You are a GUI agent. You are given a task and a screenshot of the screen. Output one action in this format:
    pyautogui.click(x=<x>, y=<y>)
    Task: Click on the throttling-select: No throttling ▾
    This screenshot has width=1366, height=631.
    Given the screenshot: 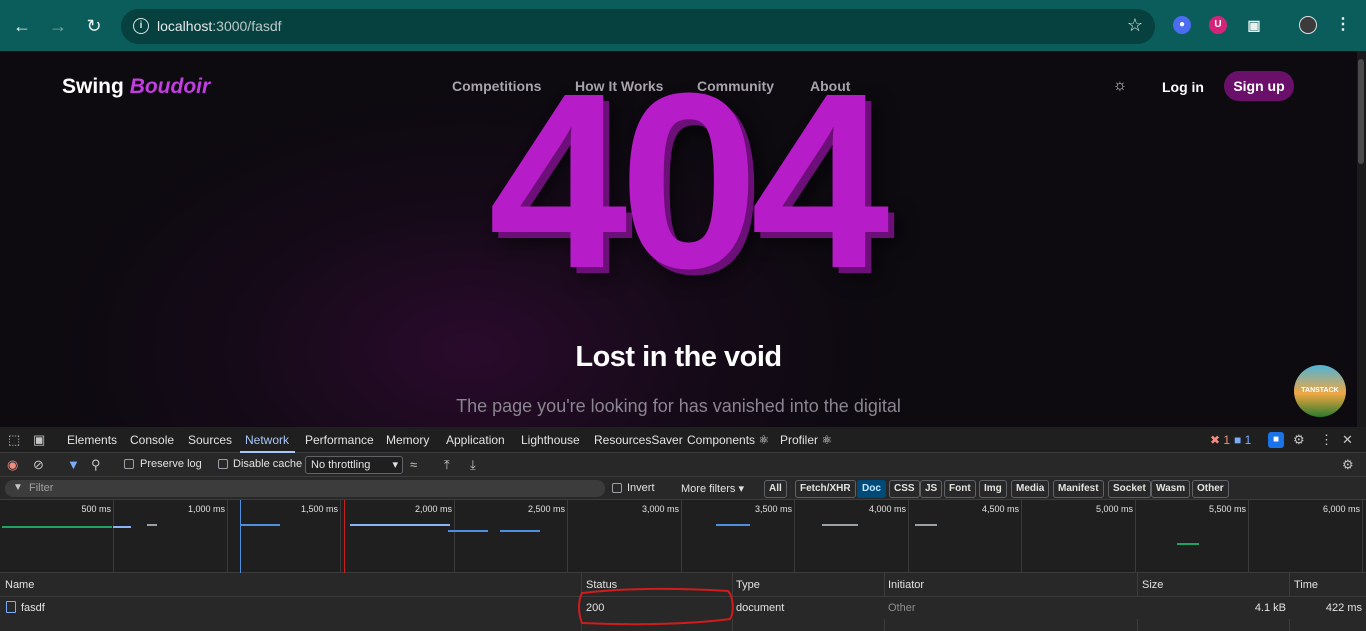 What is the action you would take?
    pyautogui.click(x=354, y=465)
    